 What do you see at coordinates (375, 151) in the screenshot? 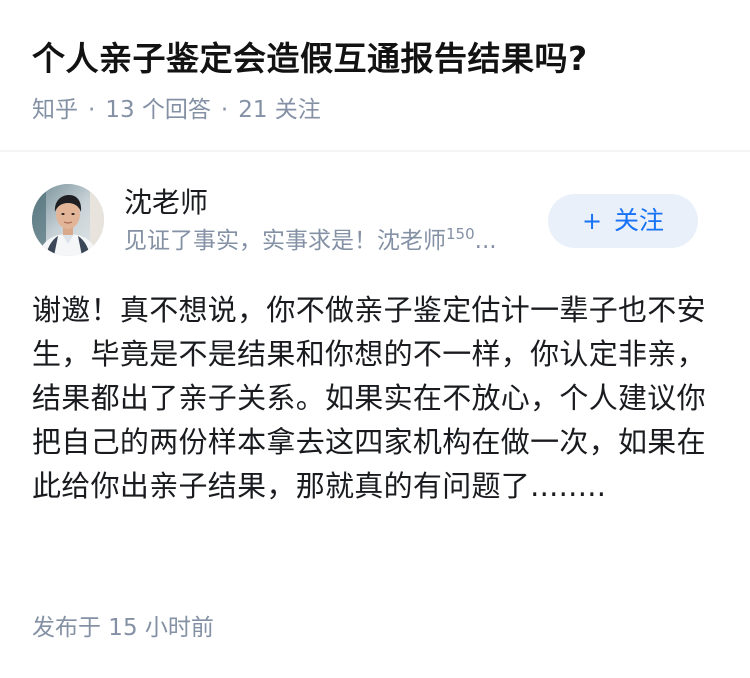
I see `section-divider` at bounding box center [375, 151].